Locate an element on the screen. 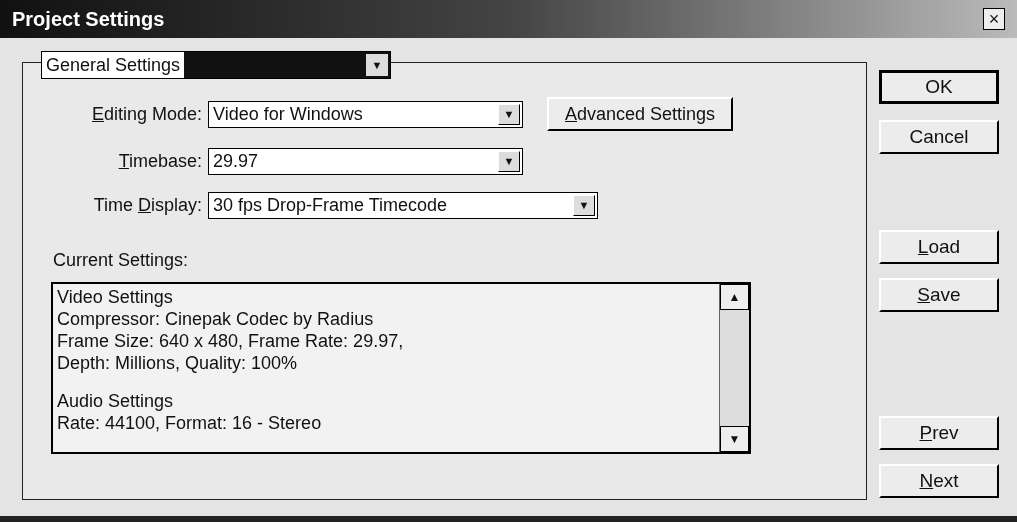 The image size is (1017, 522). current-settings-label: Current Settings: is located at coordinates (121, 260).